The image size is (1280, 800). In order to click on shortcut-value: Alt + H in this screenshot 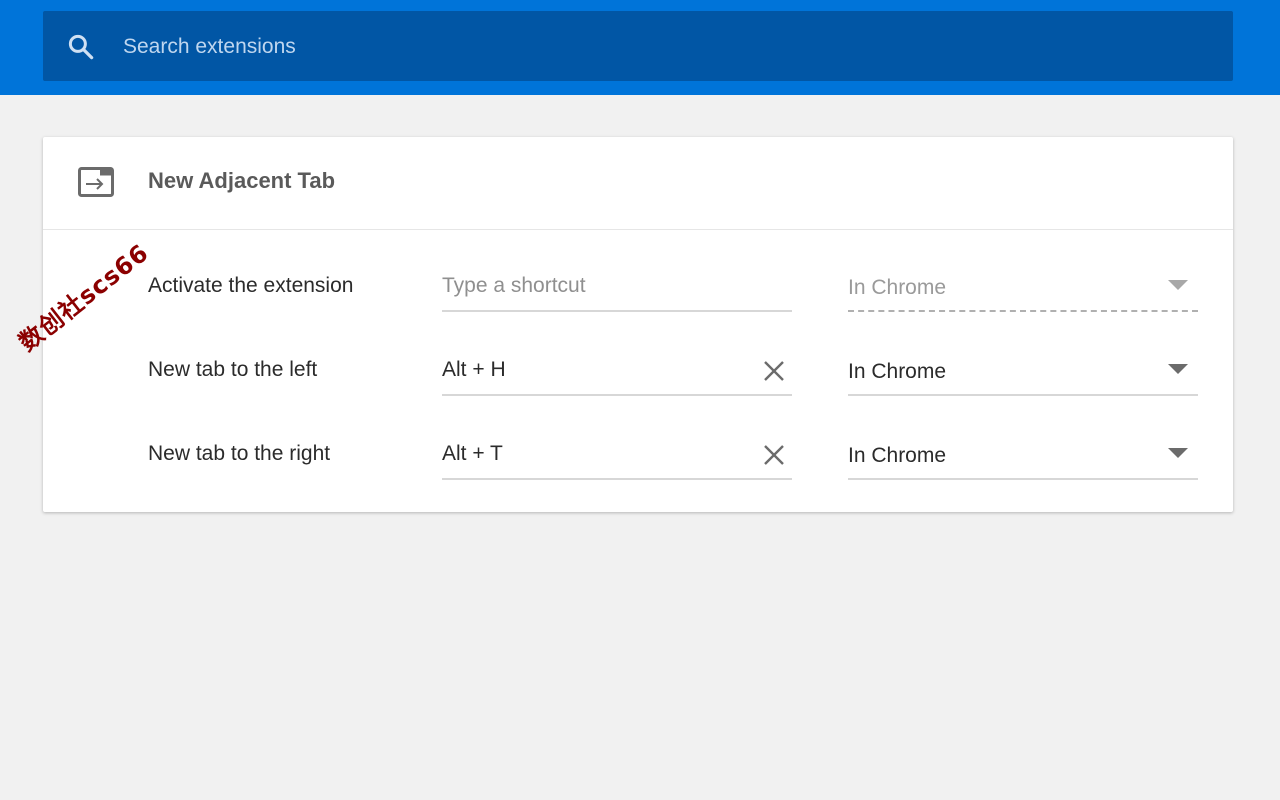, I will do `click(474, 369)`.